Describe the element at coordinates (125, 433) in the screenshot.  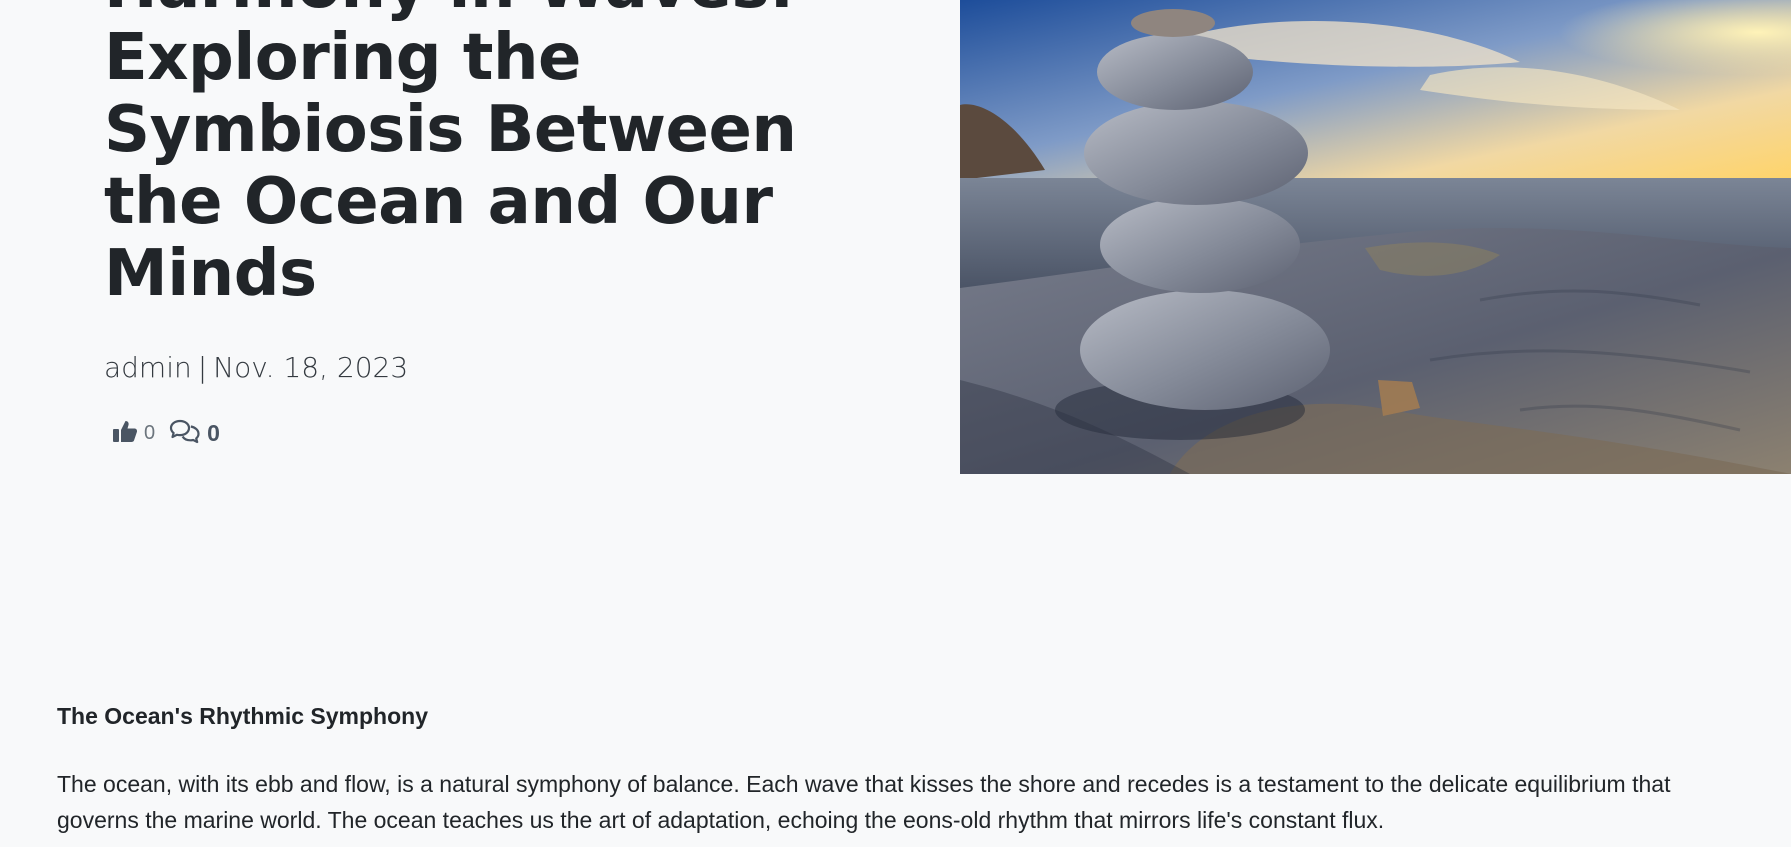
I see `thumbs-up-icon` at that location.